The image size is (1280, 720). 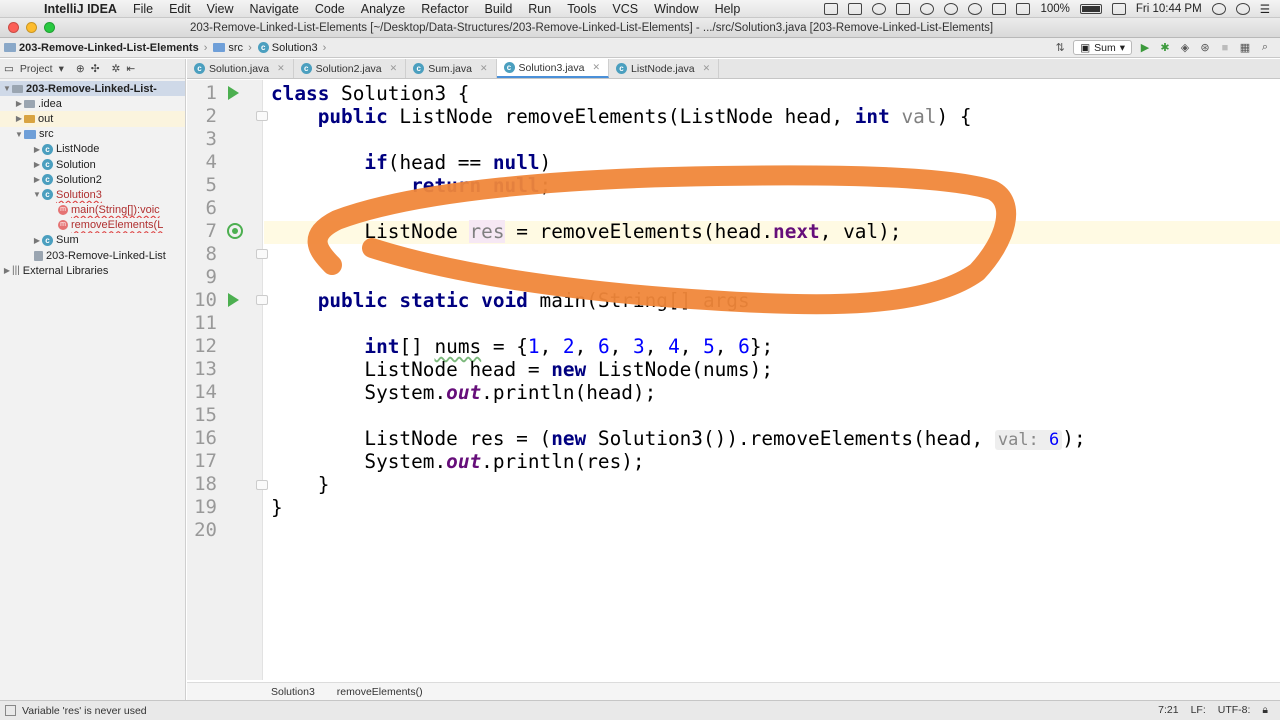 I want to click on menu-edit: Edit, so click(x=180, y=9).